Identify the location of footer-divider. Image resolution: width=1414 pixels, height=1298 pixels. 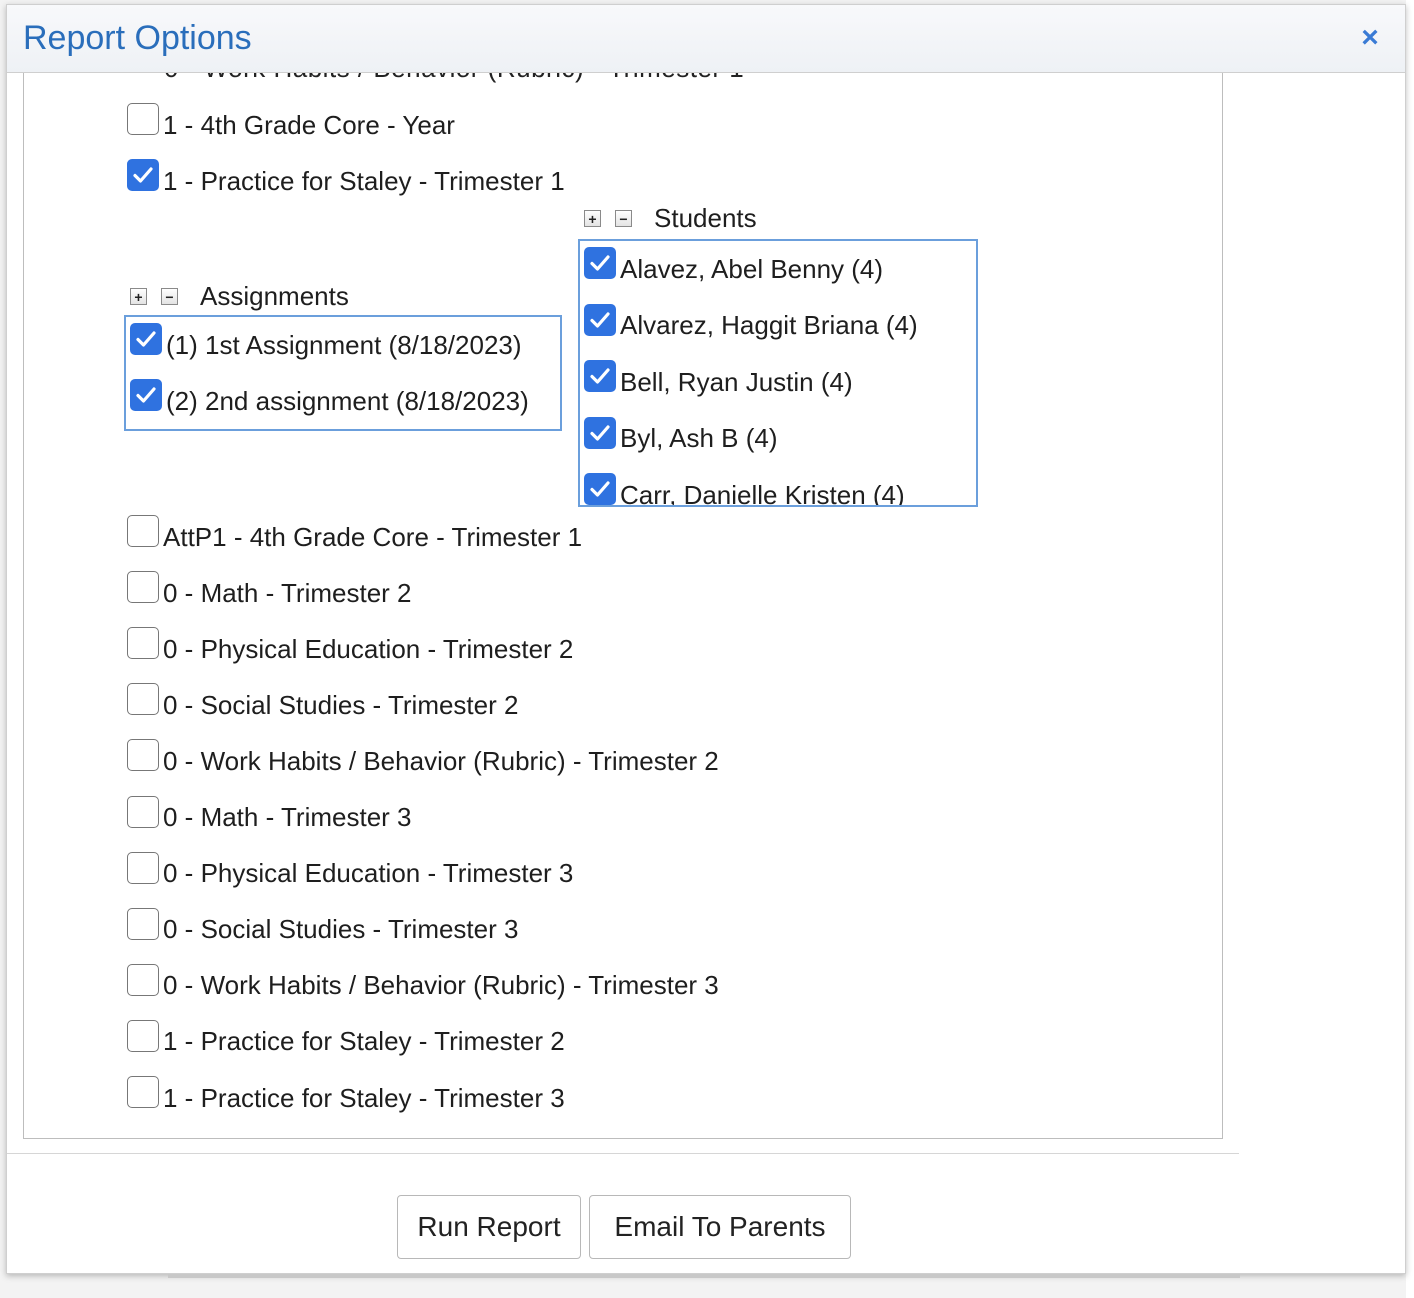
(623, 1153).